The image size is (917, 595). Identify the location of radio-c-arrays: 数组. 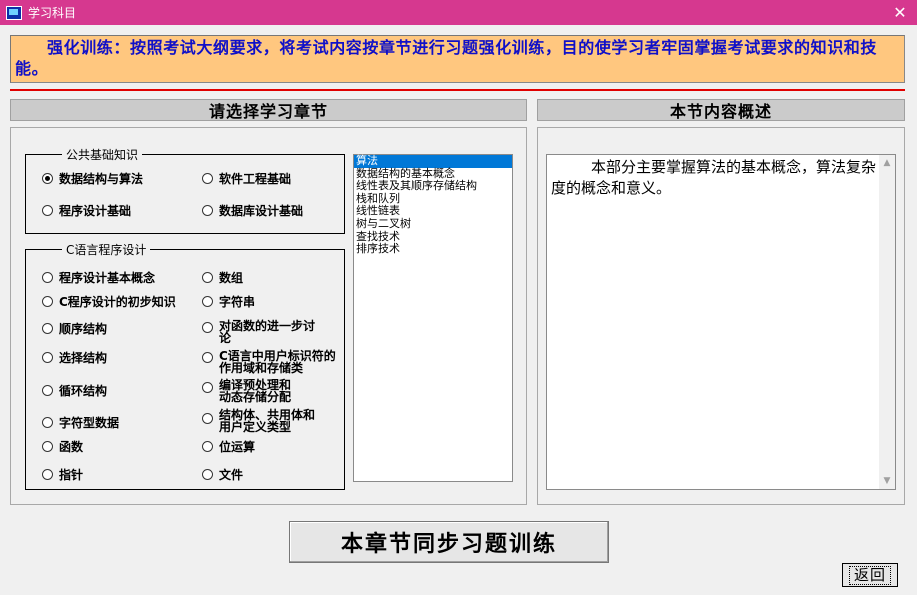
(222, 277).